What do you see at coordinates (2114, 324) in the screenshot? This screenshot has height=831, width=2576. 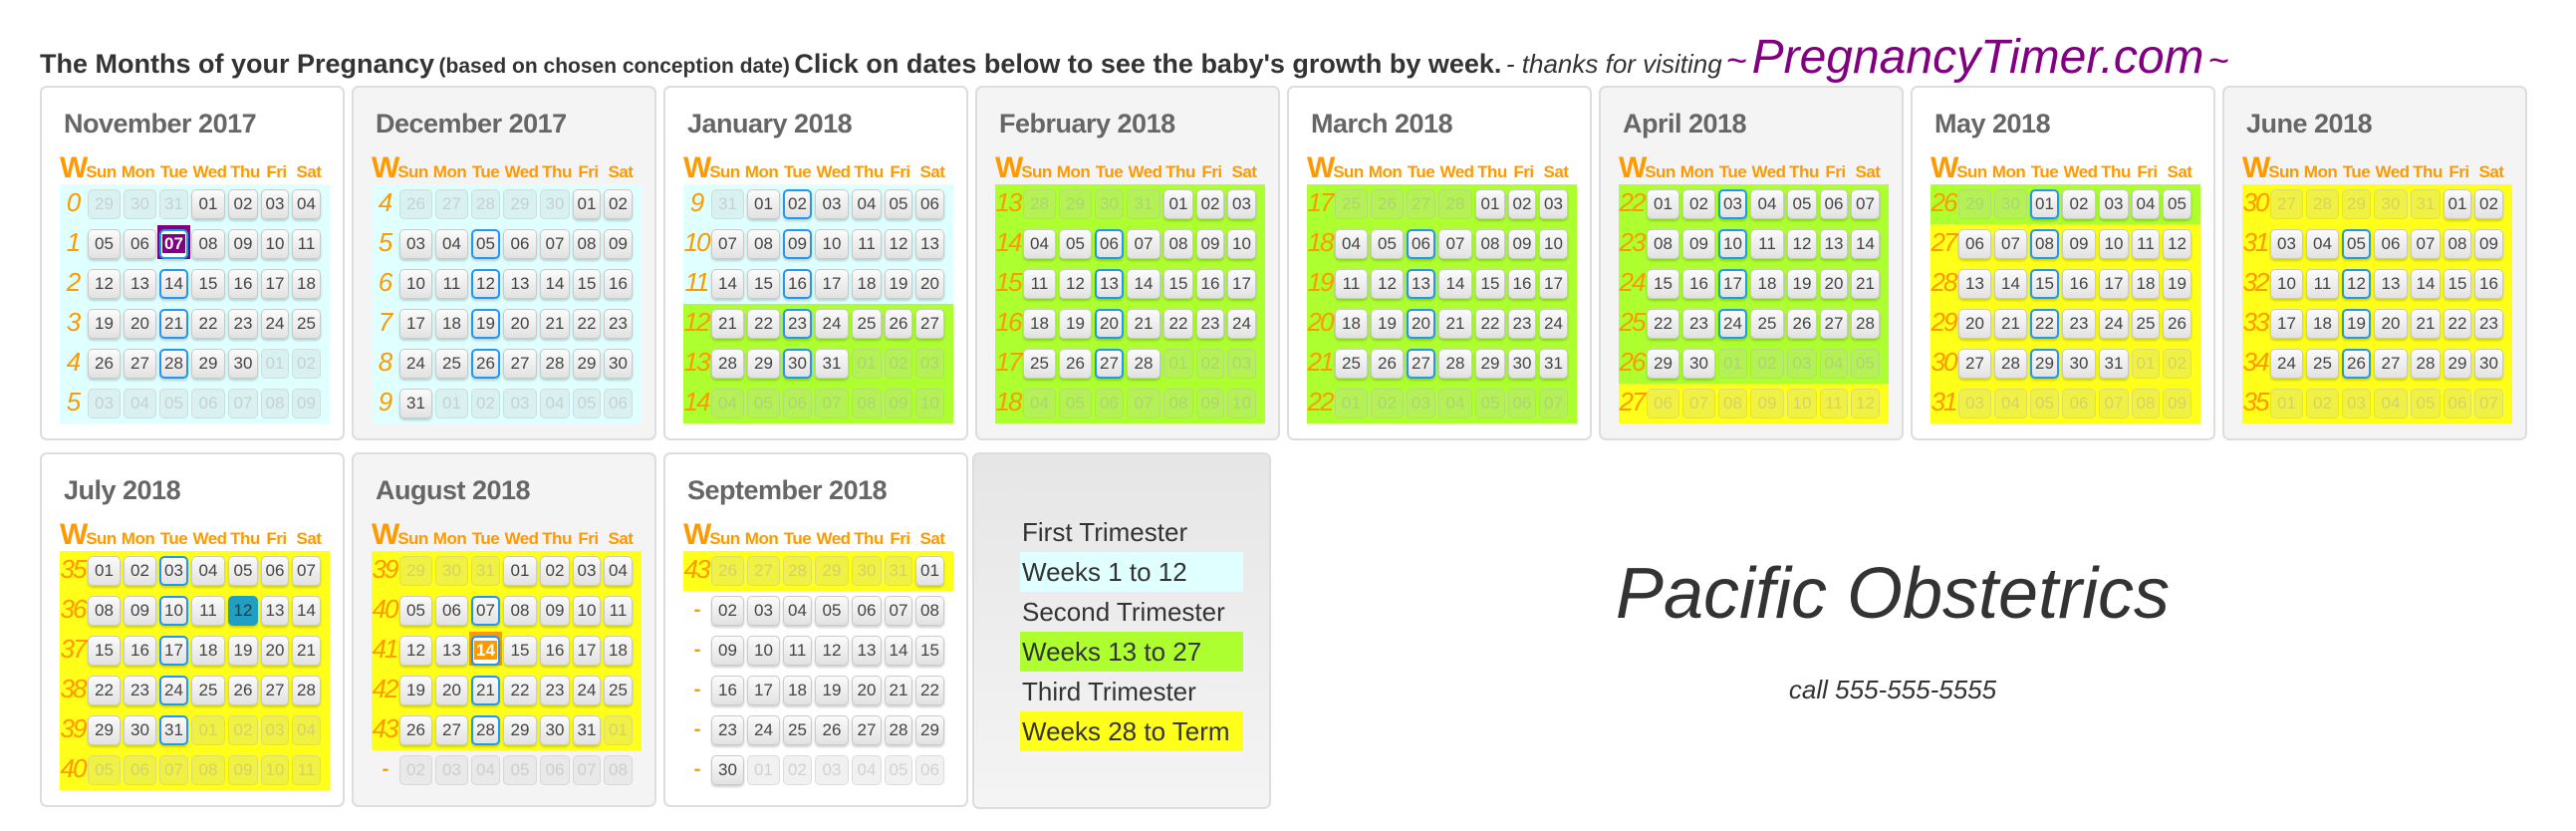 I see `day-cell: 24` at bounding box center [2114, 324].